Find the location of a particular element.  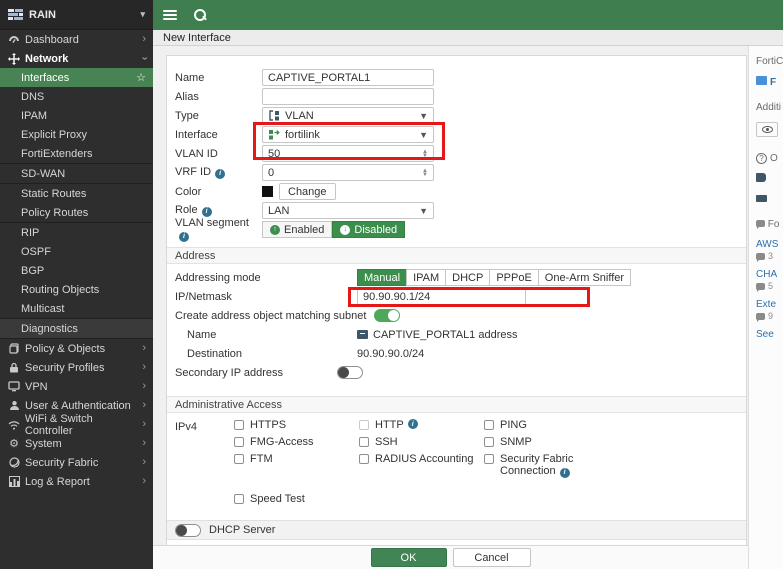

vlan-id-input: 50 ▲ ▼ is located at coordinates (348, 153).